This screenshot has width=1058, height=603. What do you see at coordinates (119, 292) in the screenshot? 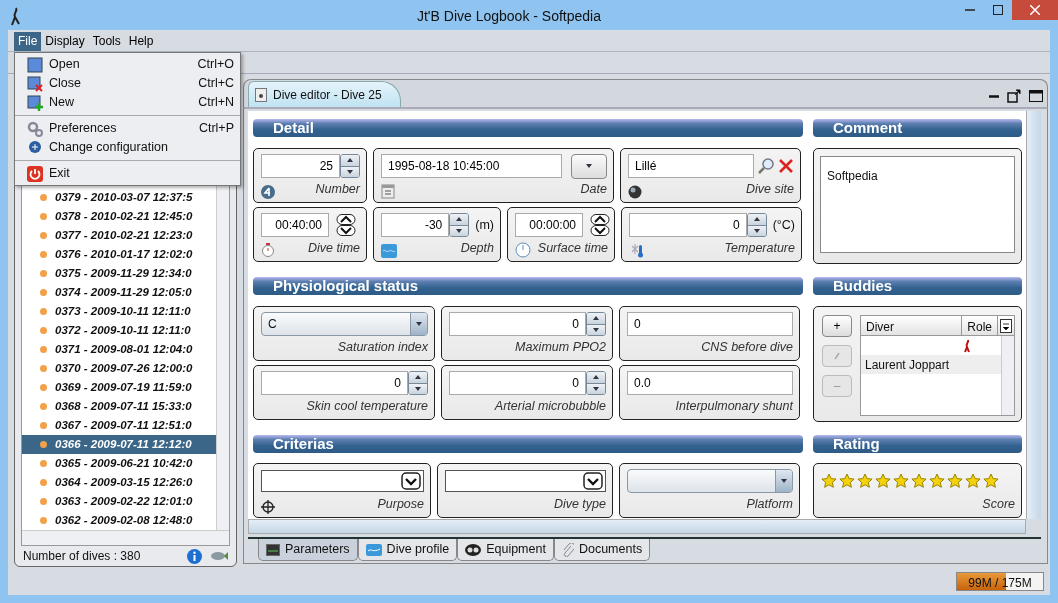
I see `dive-list-item: 0374 - 2009-11-29 12:05:0` at bounding box center [119, 292].